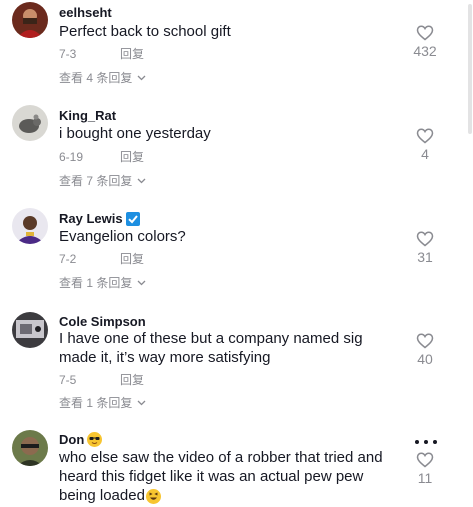  Describe the element at coordinates (87, 115) in the screenshot. I see `comment-username: King_Rat` at that location.